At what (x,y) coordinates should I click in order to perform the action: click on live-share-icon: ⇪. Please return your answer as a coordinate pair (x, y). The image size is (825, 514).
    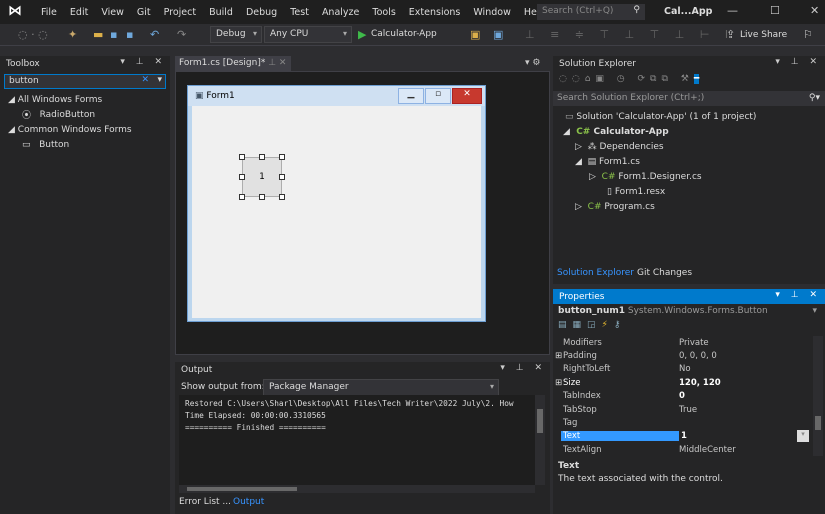
    Looking at the image, I should click on (730, 34).